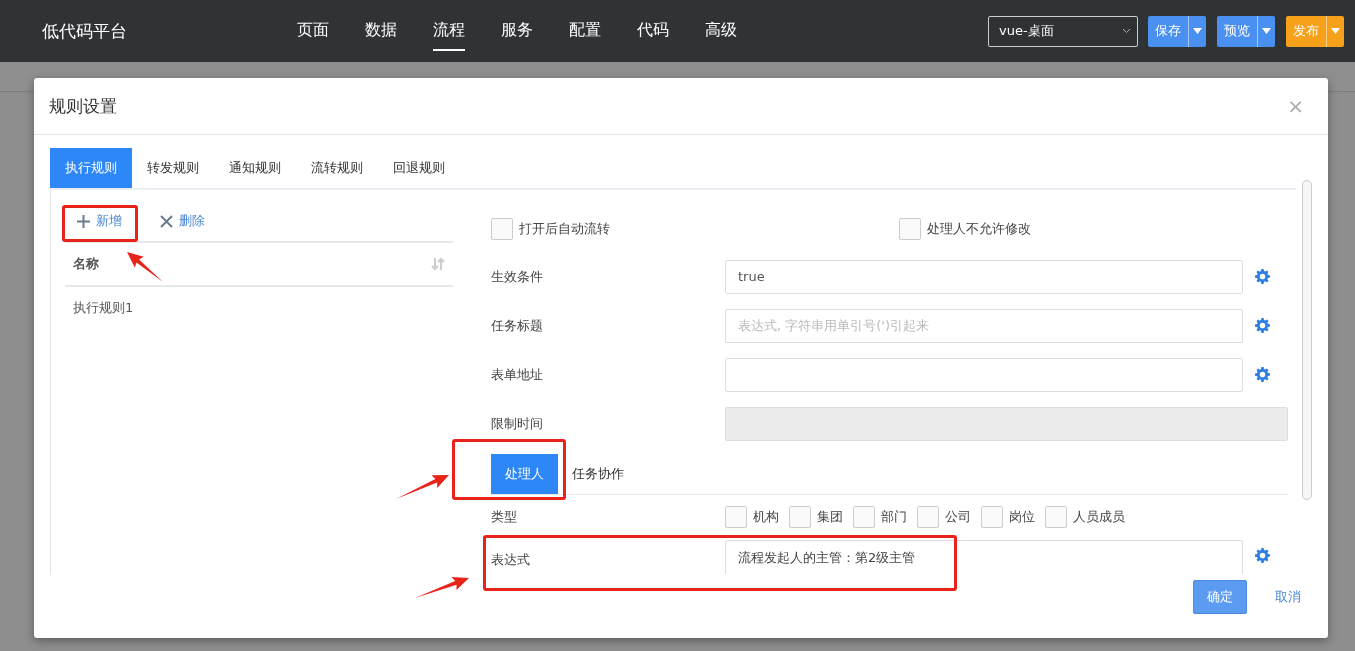 This screenshot has width=1355, height=651. What do you see at coordinates (894, 517) in the screenshot?
I see `checkbox-label: 部门` at bounding box center [894, 517].